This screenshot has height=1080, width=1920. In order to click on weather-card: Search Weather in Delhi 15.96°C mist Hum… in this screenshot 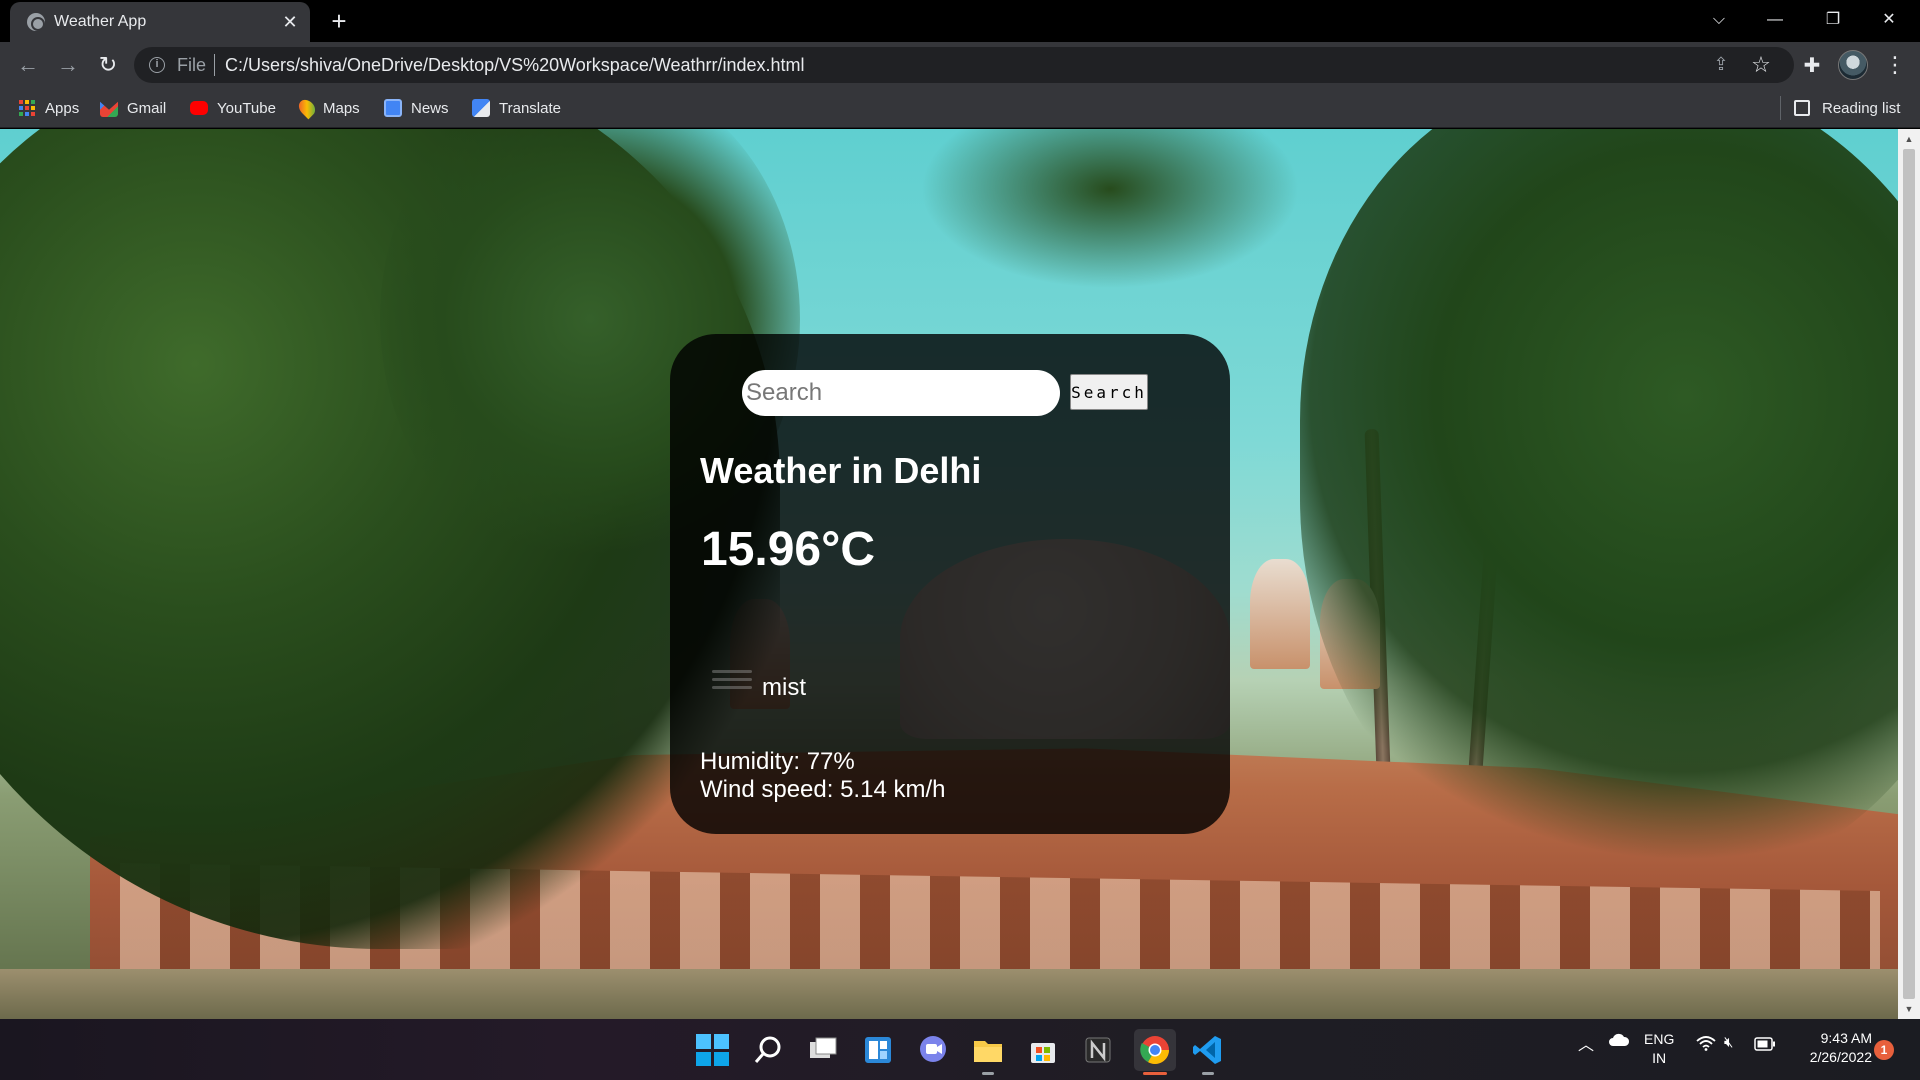, I will do `click(950, 584)`.